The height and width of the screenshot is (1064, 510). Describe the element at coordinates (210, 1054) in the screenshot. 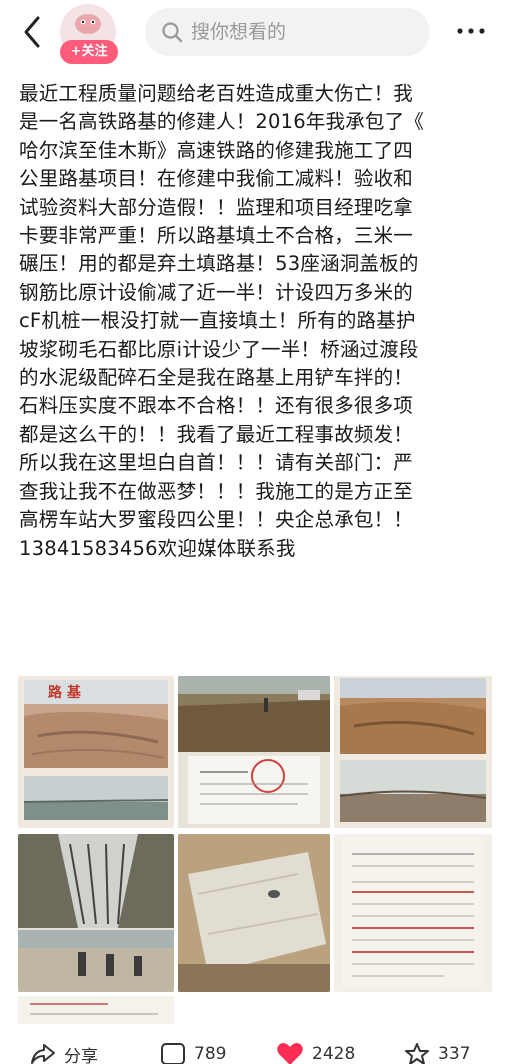

I see `comment-count: 789` at that location.